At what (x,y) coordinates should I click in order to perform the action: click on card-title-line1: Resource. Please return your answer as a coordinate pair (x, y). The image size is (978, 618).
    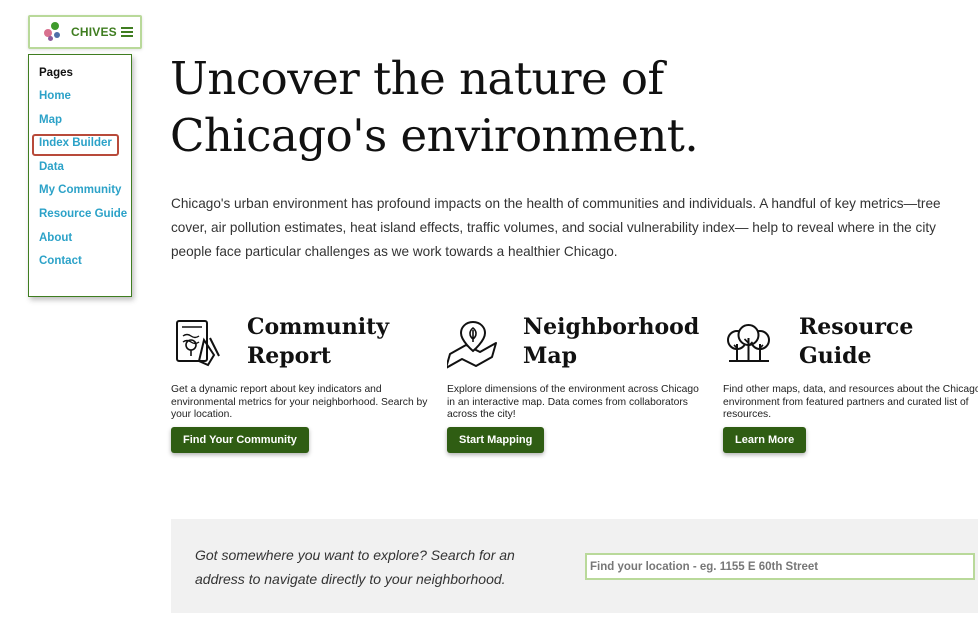
    Looking at the image, I should click on (856, 327).